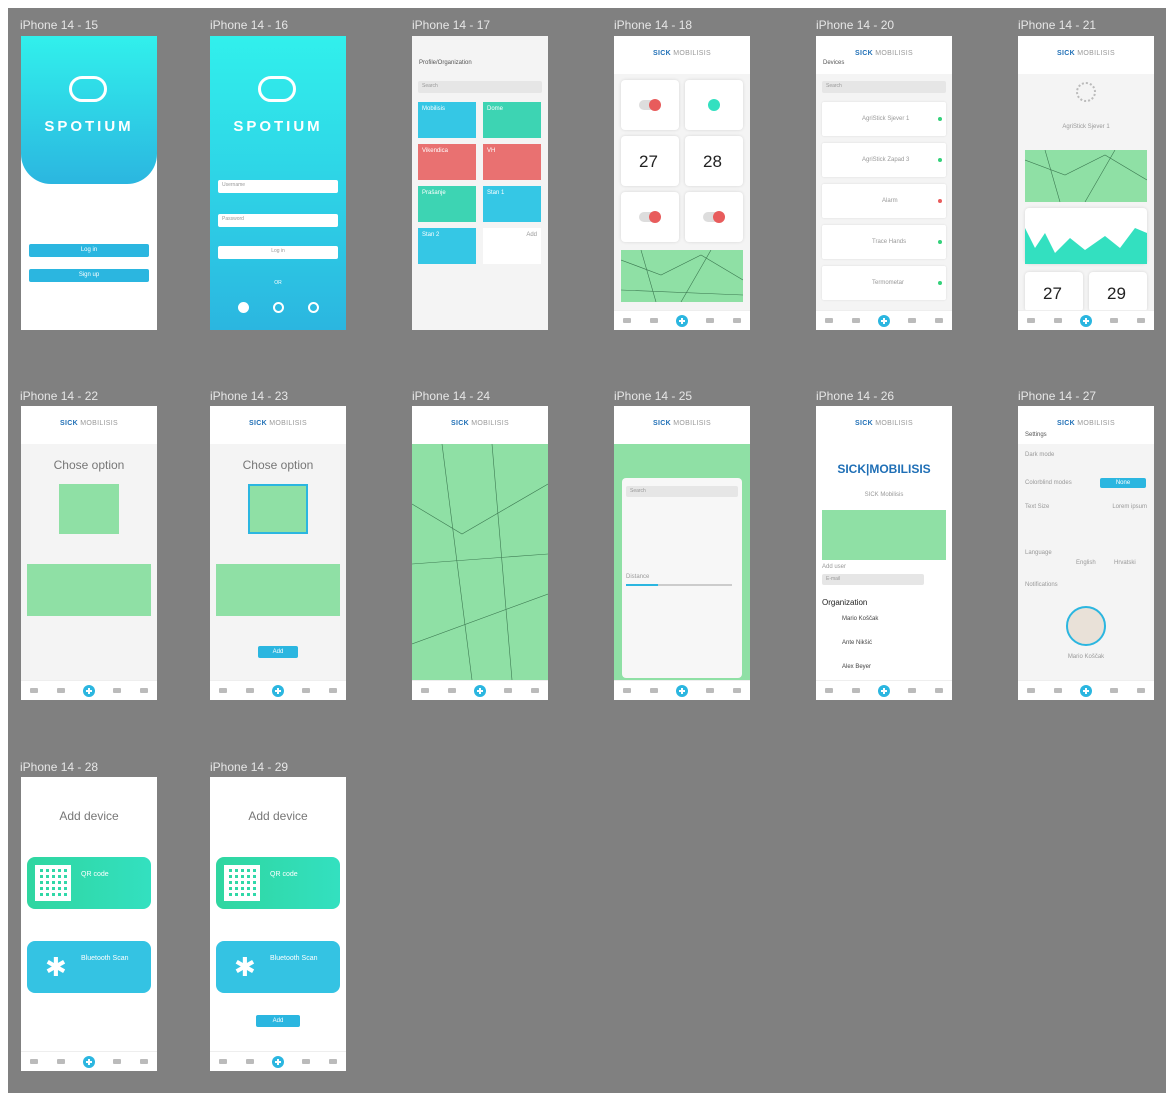  Describe the element at coordinates (884, 242) in the screenshot. I see `device-row: Trace Hands` at that location.